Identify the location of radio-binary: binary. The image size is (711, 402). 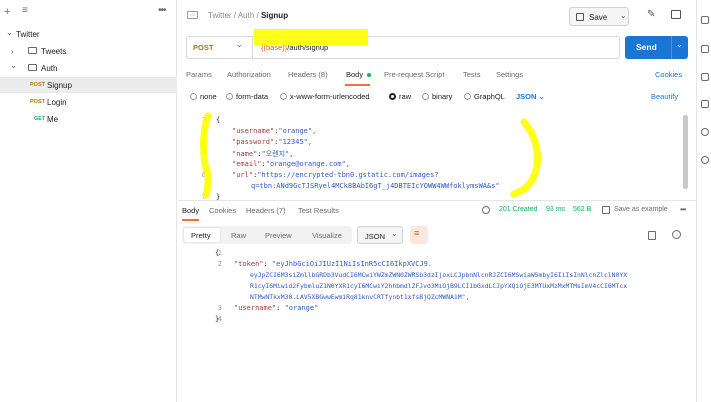
(437, 96).